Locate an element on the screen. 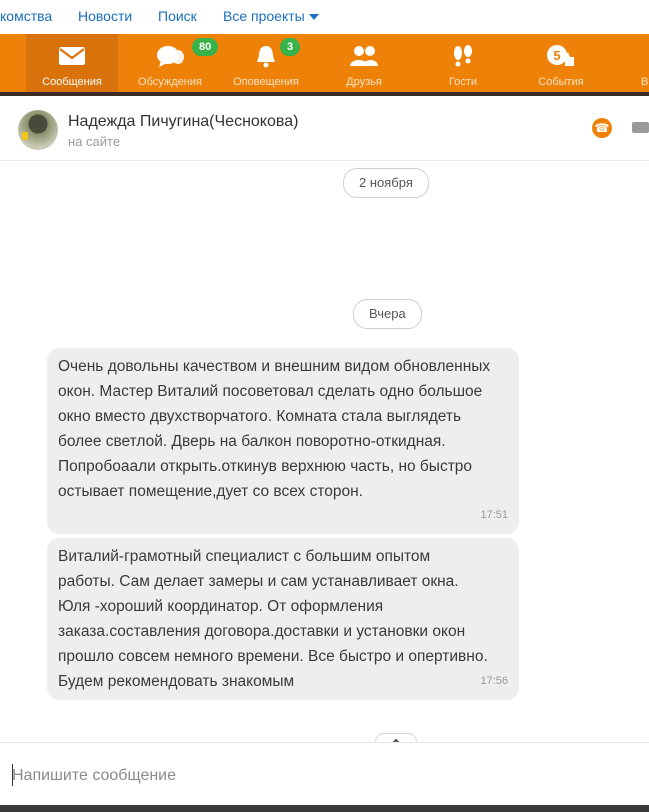 The image size is (649, 812). nav-guests-label: Гости is located at coordinates (463, 82).